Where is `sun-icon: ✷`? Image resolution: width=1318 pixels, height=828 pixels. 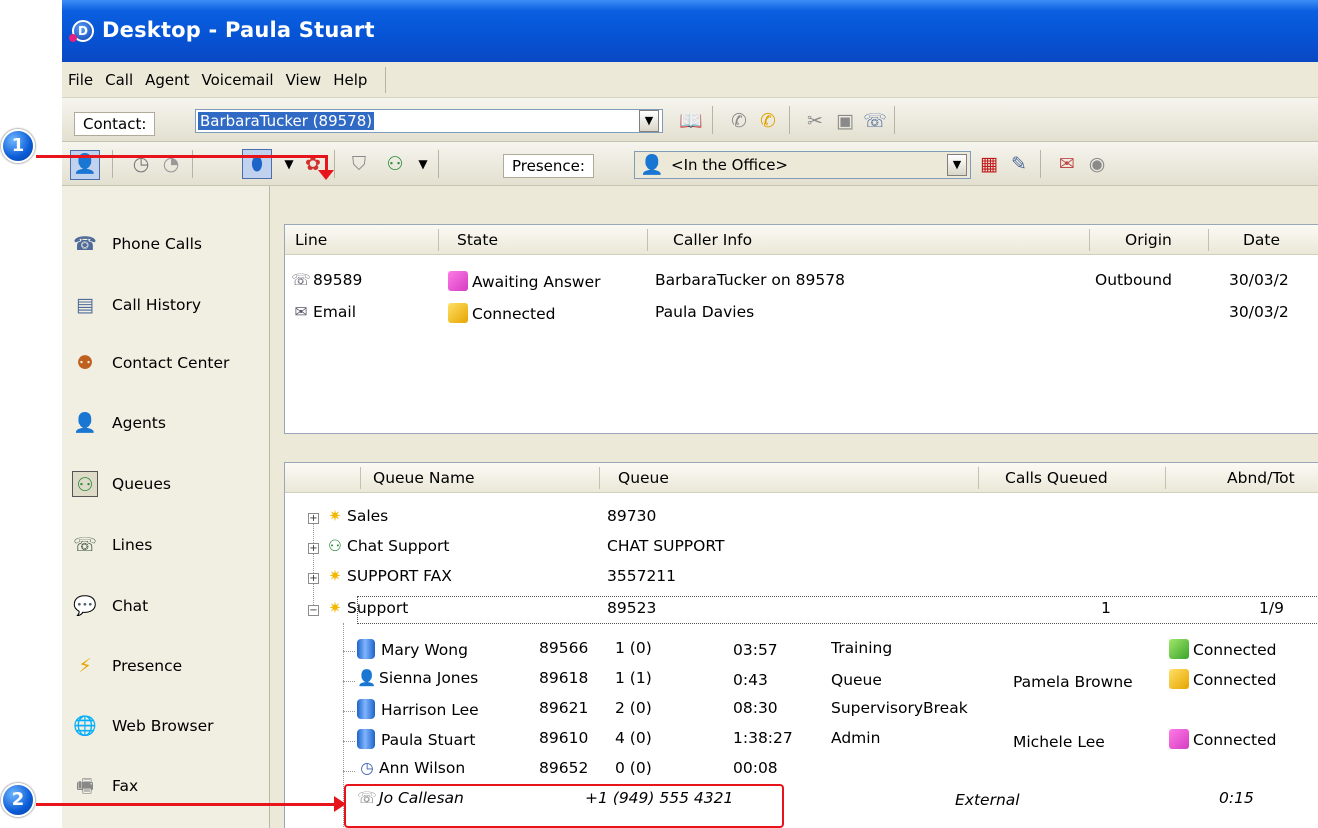 sun-icon: ✷ is located at coordinates (335, 608).